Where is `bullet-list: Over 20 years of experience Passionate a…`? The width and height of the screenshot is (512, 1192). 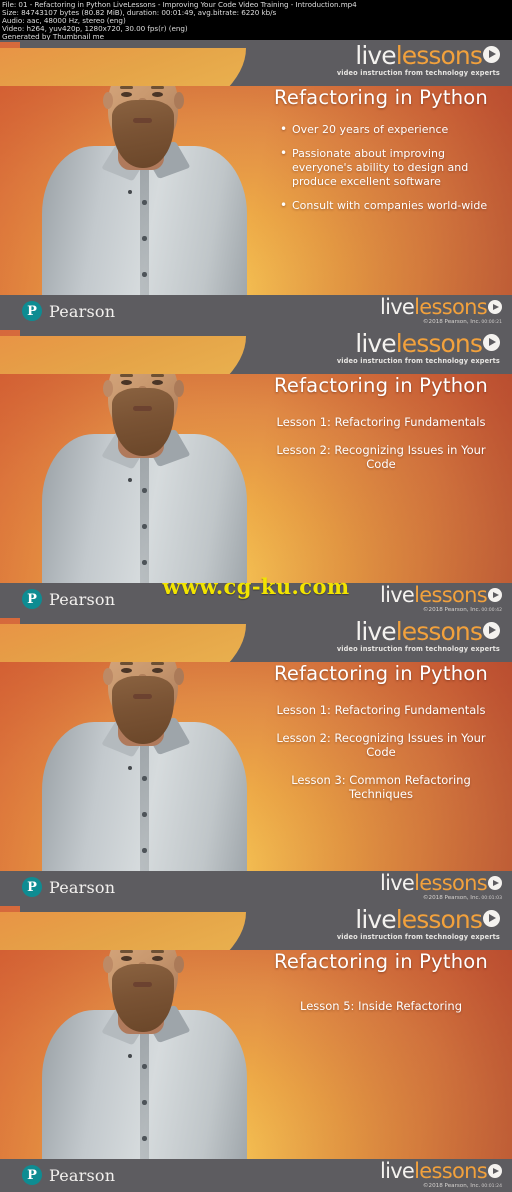
bullet-list: Over 20 years of experience Passionate a… is located at coordinates (381, 167).